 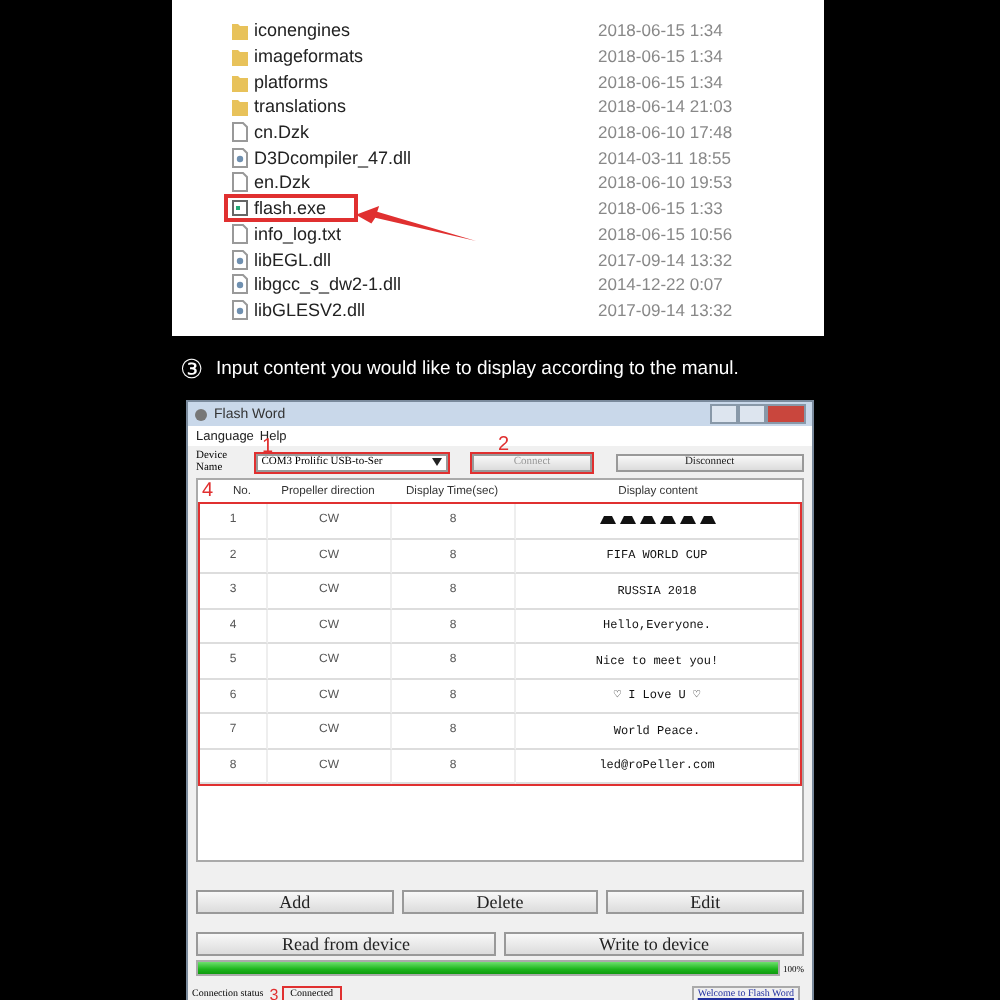 I want to click on file-name: libEGL.dll, so click(x=281, y=259).